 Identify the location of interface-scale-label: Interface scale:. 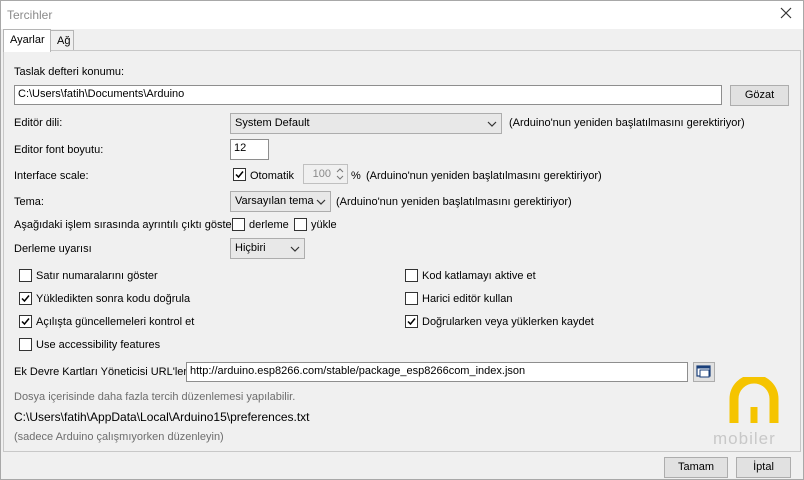
(51, 176).